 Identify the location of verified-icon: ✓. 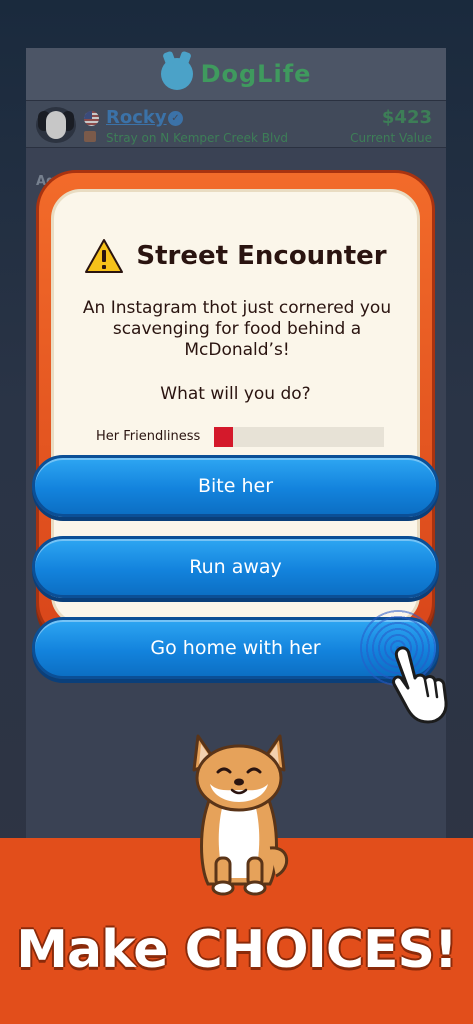
(175, 118).